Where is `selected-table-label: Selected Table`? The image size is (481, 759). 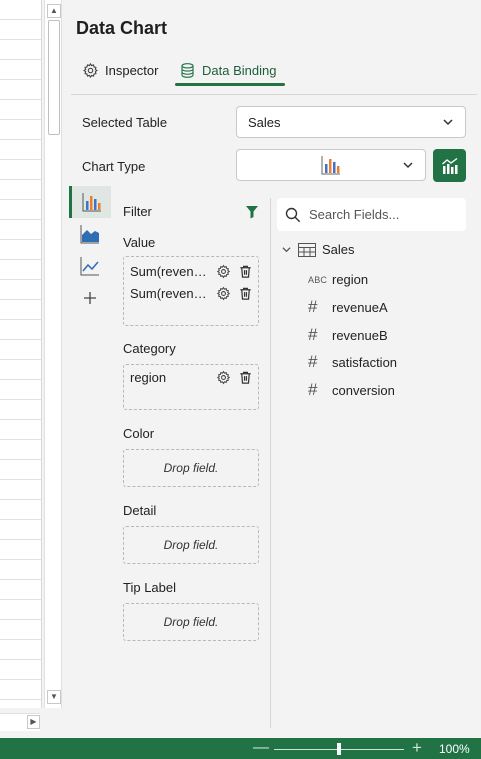 selected-table-label: Selected Table is located at coordinates (125, 122).